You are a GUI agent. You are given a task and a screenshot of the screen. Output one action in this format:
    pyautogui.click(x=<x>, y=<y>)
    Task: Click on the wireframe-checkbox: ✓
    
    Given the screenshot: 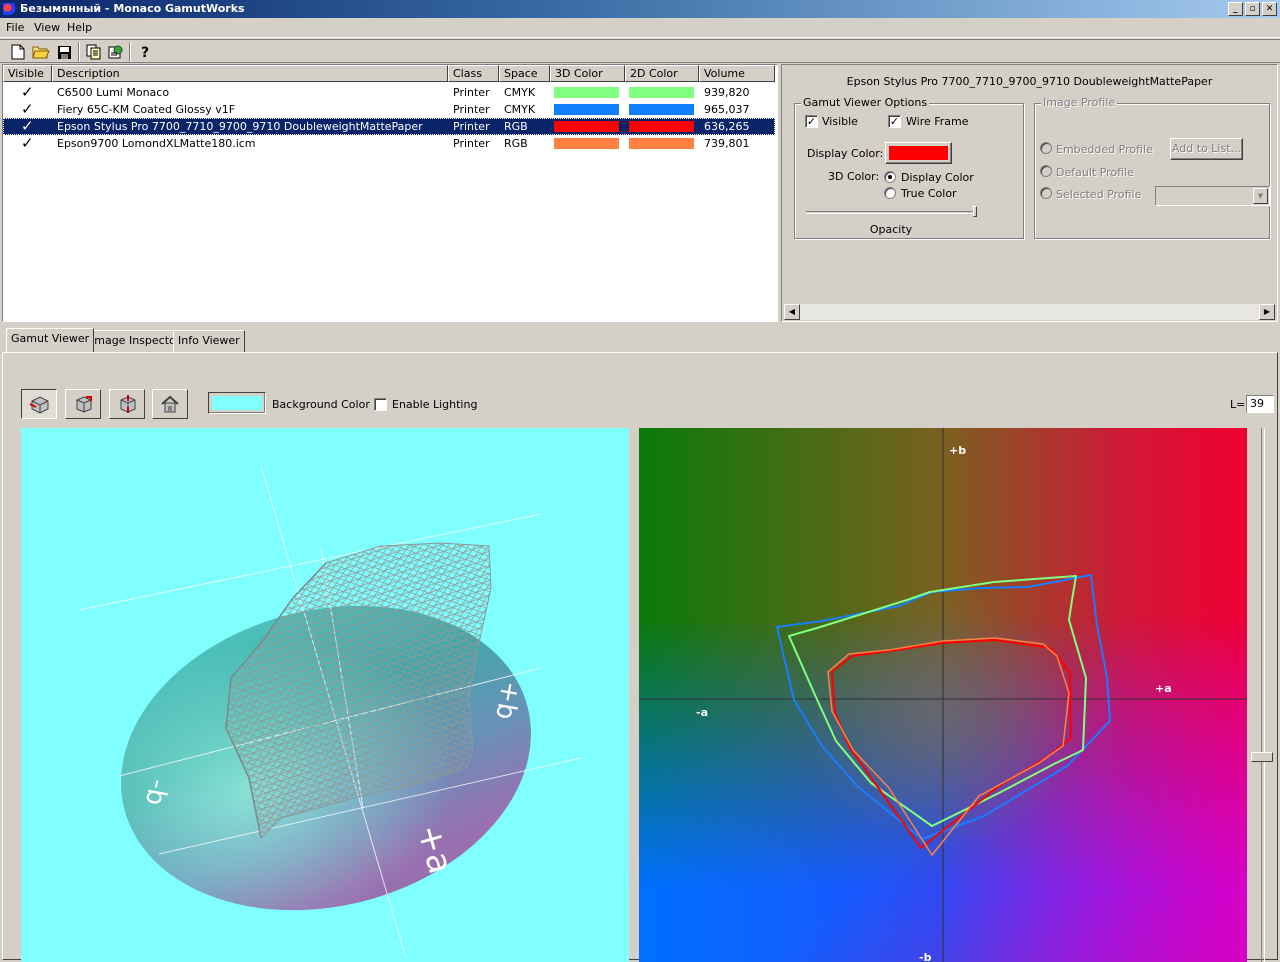 What is the action you would take?
    pyautogui.click(x=894, y=121)
    